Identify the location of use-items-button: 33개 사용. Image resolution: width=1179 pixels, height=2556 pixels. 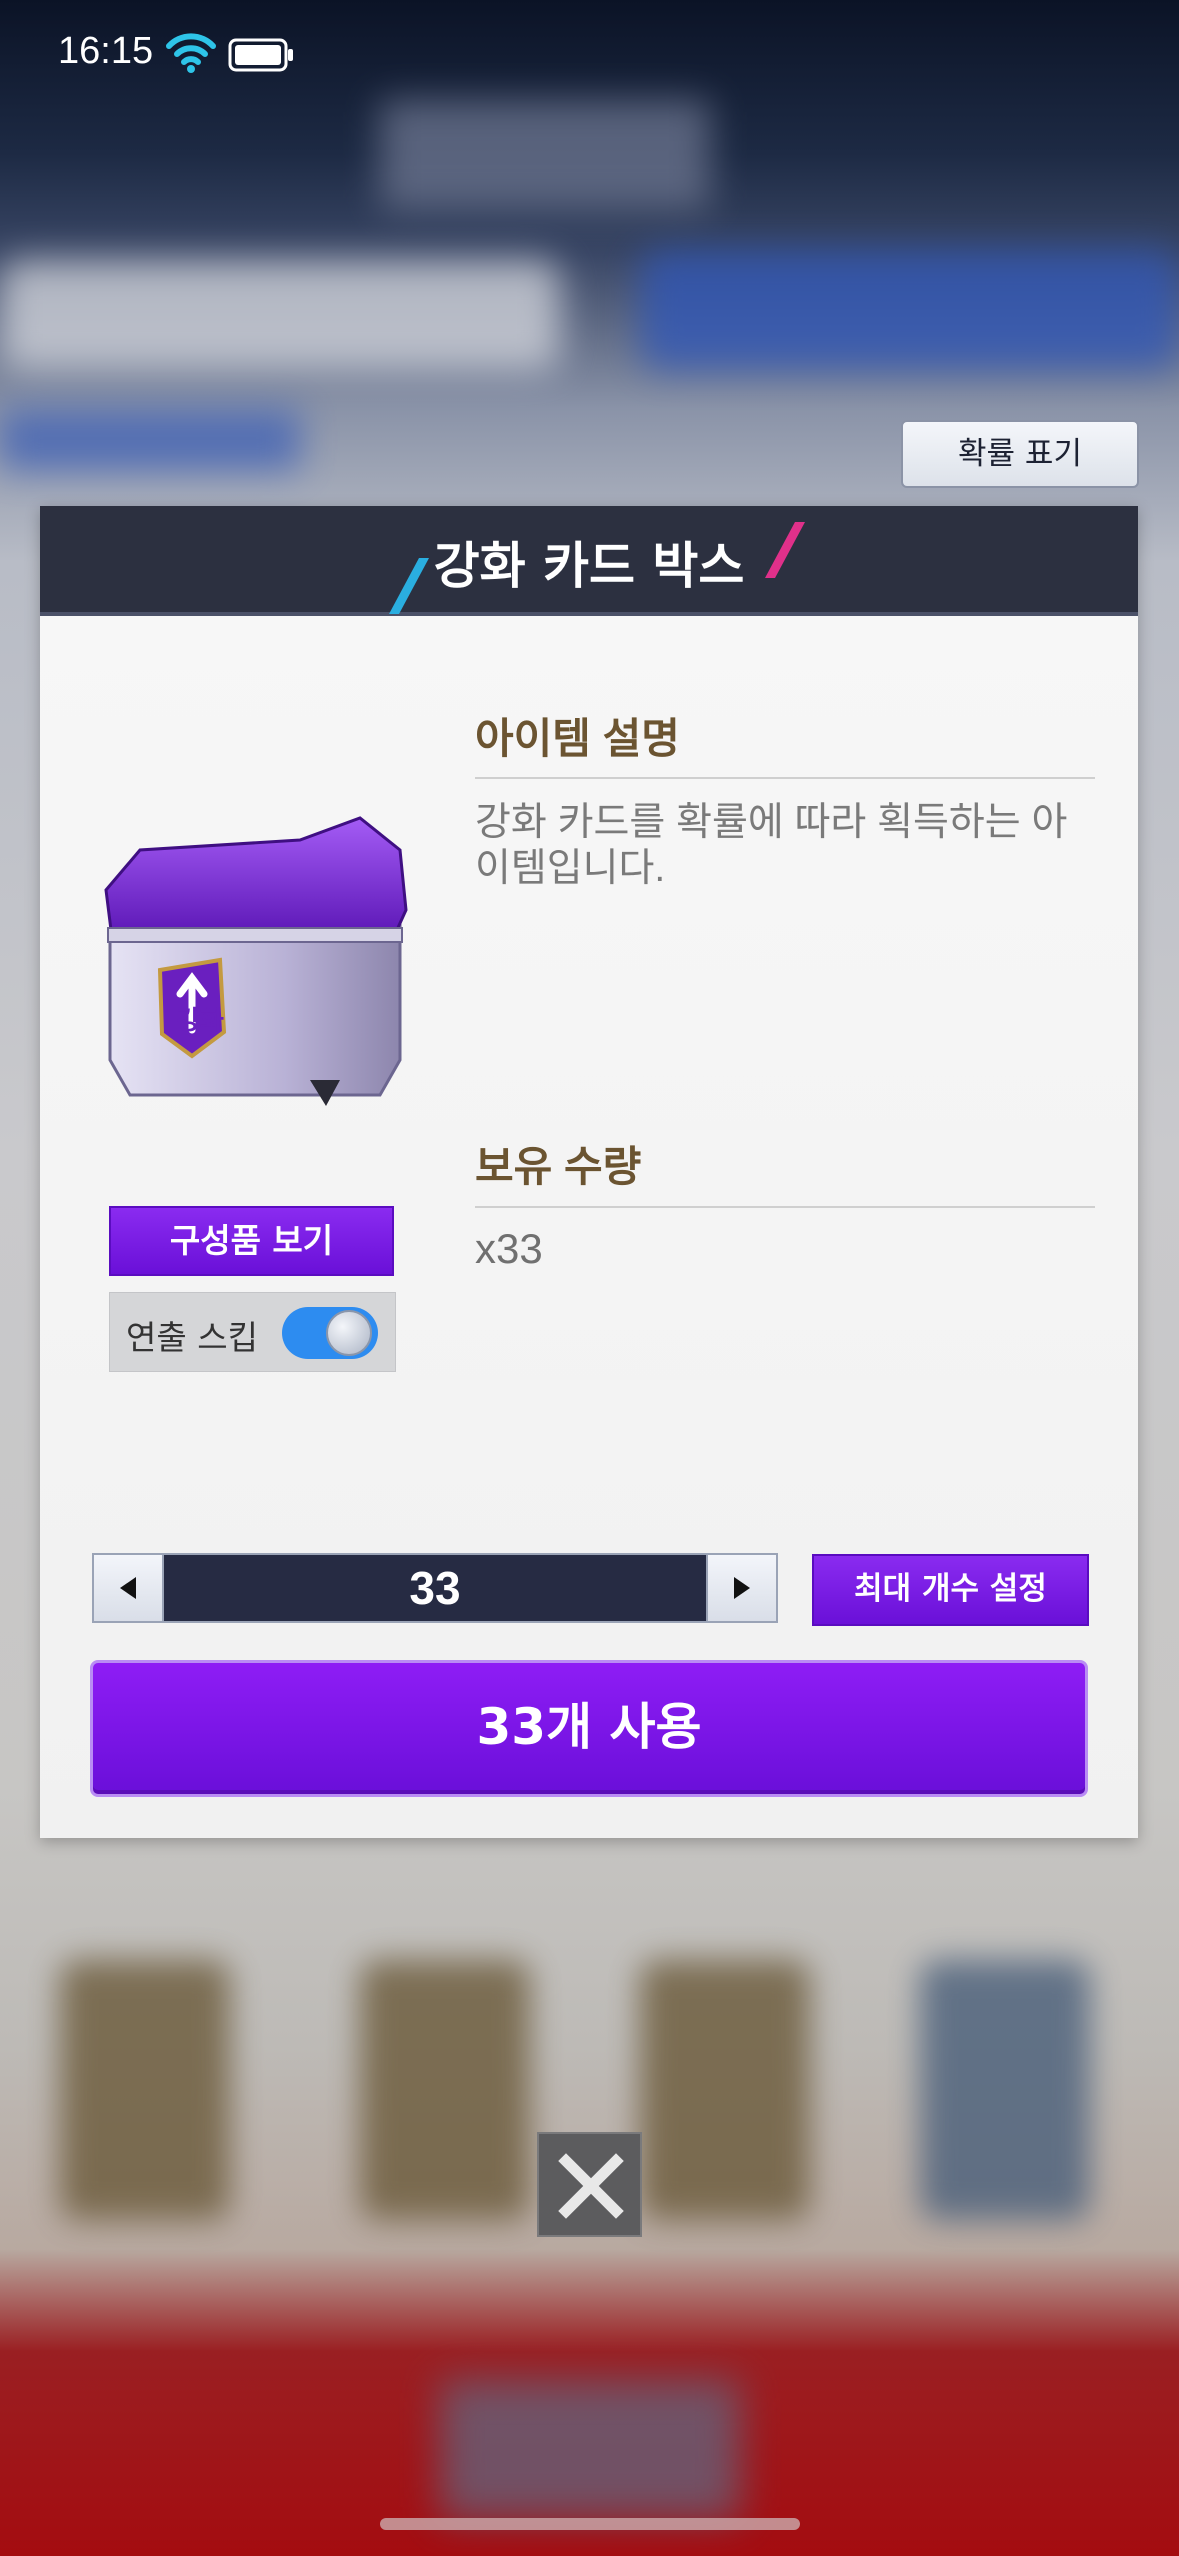
(589, 1728).